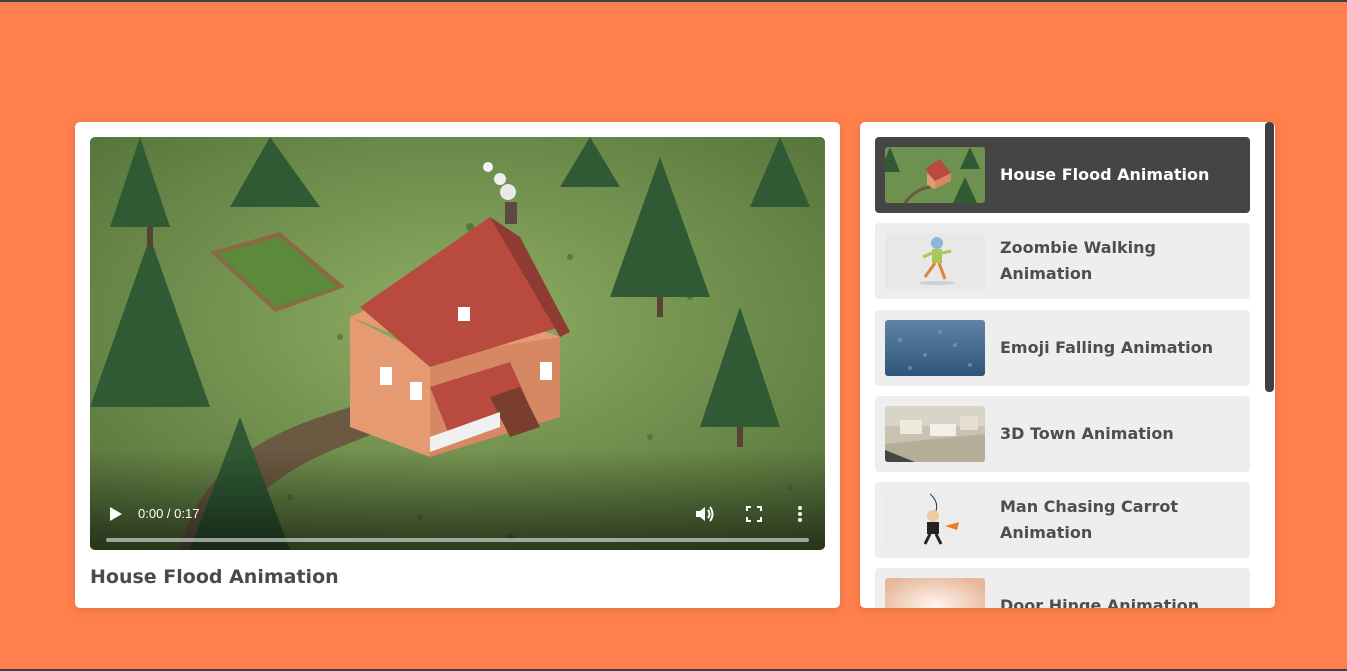  What do you see at coordinates (457, 500) in the screenshot?
I see `video-controls: 0:00 / 0:17` at bounding box center [457, 500].